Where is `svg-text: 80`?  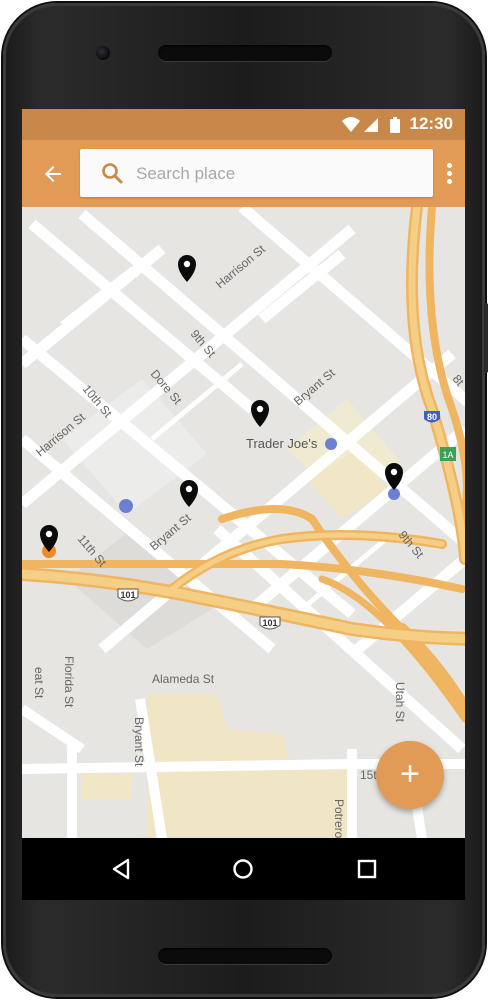
svg-text: 80 is located at coordinates (432, 417).